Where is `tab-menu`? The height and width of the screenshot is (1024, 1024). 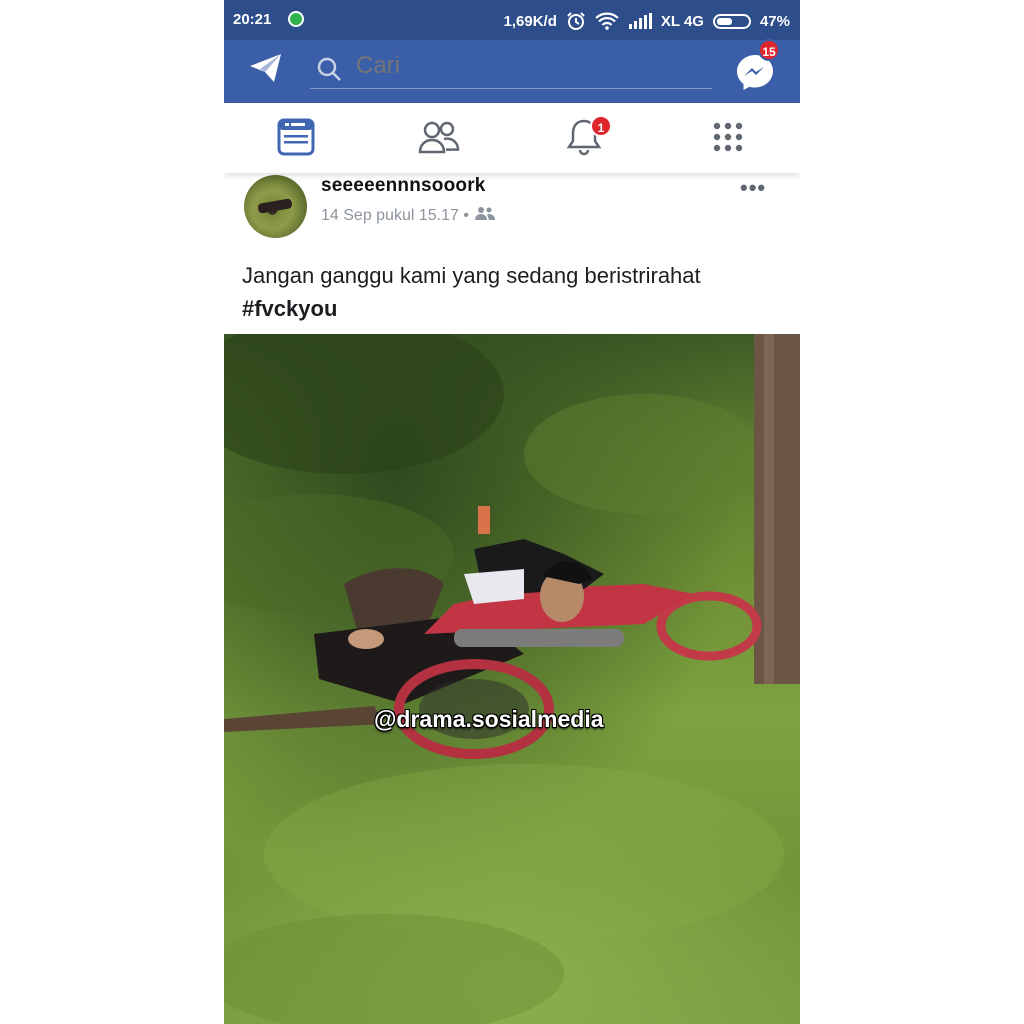
tab-menu is located at coordinates (728, 139).